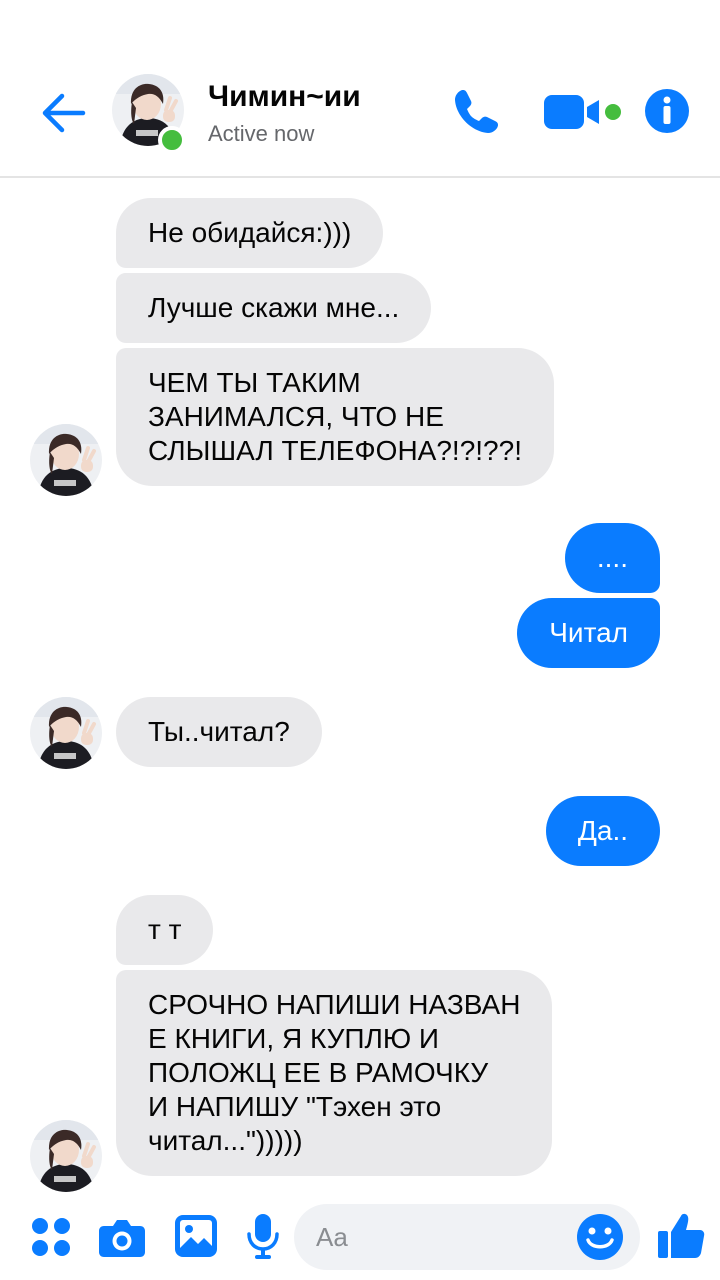 The height and width of the screenshot is (1280, 720). I want to click on message-bubble-outgoing: Да.., so click(602, 831).